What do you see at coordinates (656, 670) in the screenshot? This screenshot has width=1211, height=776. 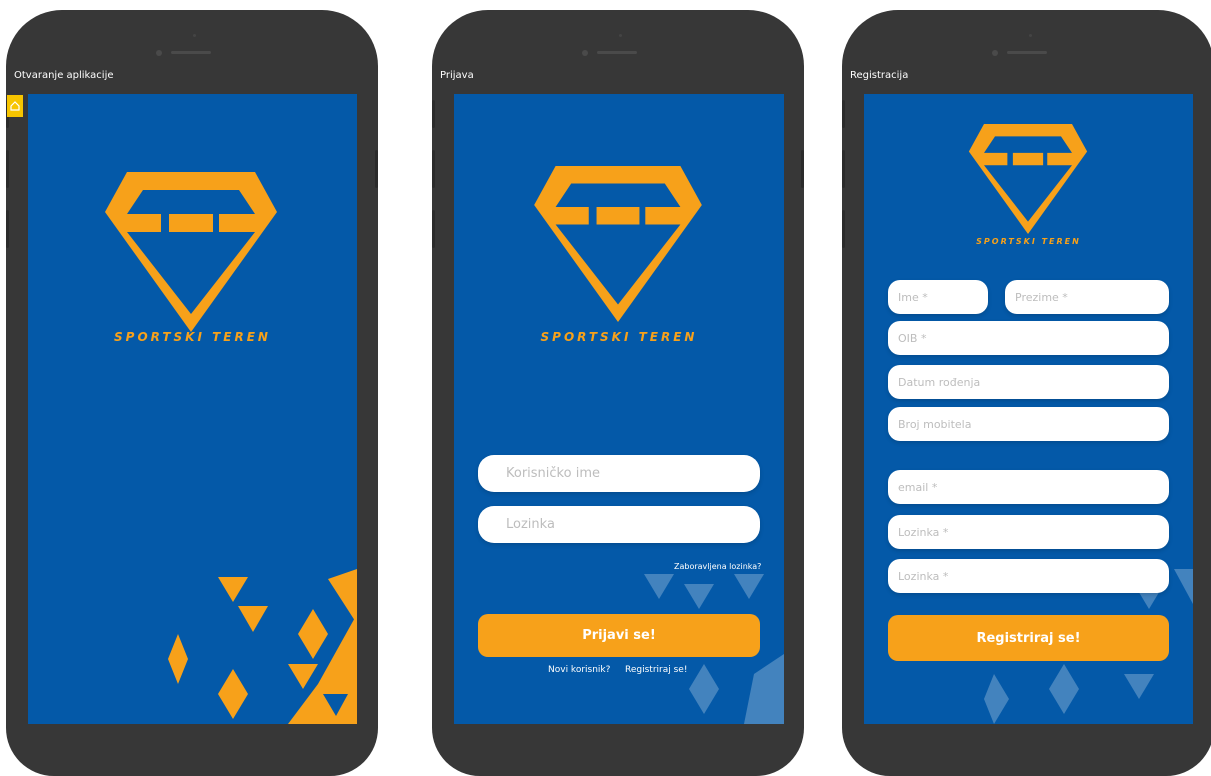 I see `register-link: Registriraj se!` at bounding box center [656, 670].